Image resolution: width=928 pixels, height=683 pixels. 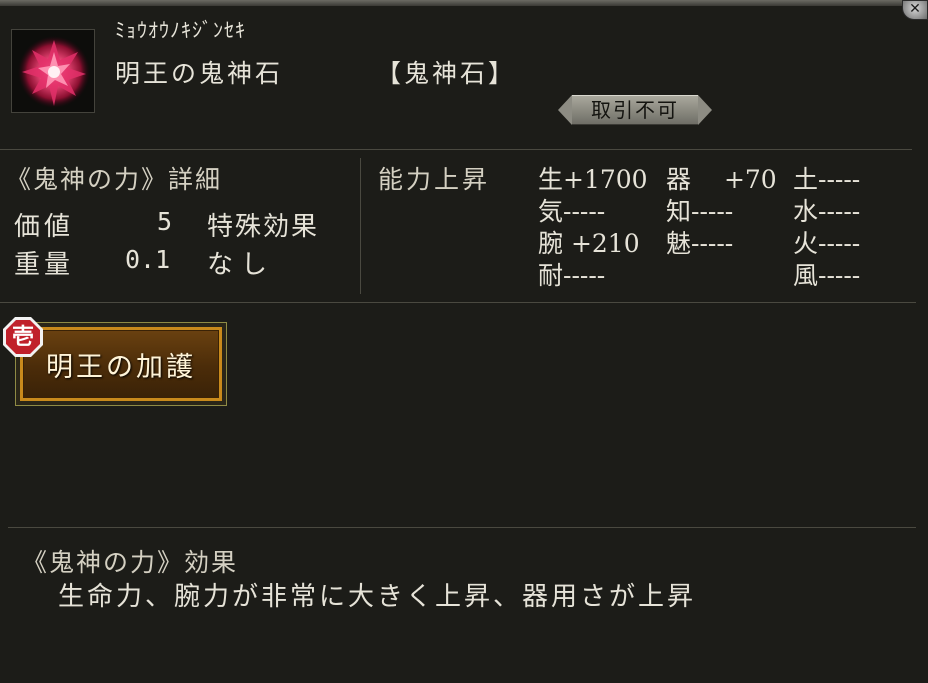 I want to click on stat-life: 生+1700, so click(x=593, y=179).